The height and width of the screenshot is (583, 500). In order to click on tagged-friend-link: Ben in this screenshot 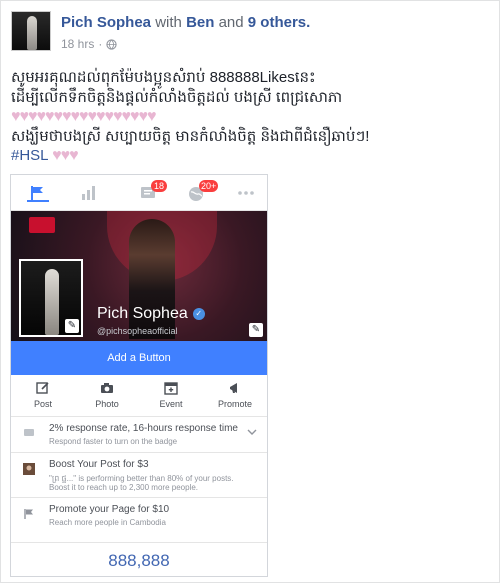, I will do `click(200, 22)`.